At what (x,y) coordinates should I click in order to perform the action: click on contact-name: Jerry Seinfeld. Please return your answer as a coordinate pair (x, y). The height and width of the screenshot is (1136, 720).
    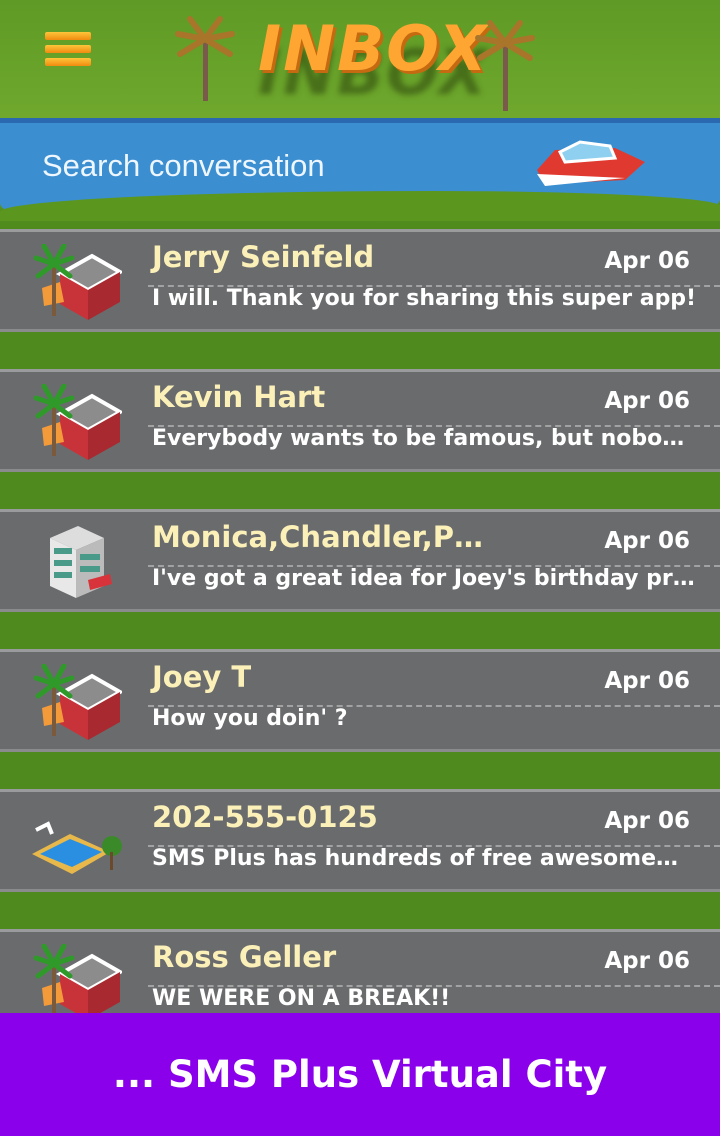
    Looking at the image, I should click on (263, 257).